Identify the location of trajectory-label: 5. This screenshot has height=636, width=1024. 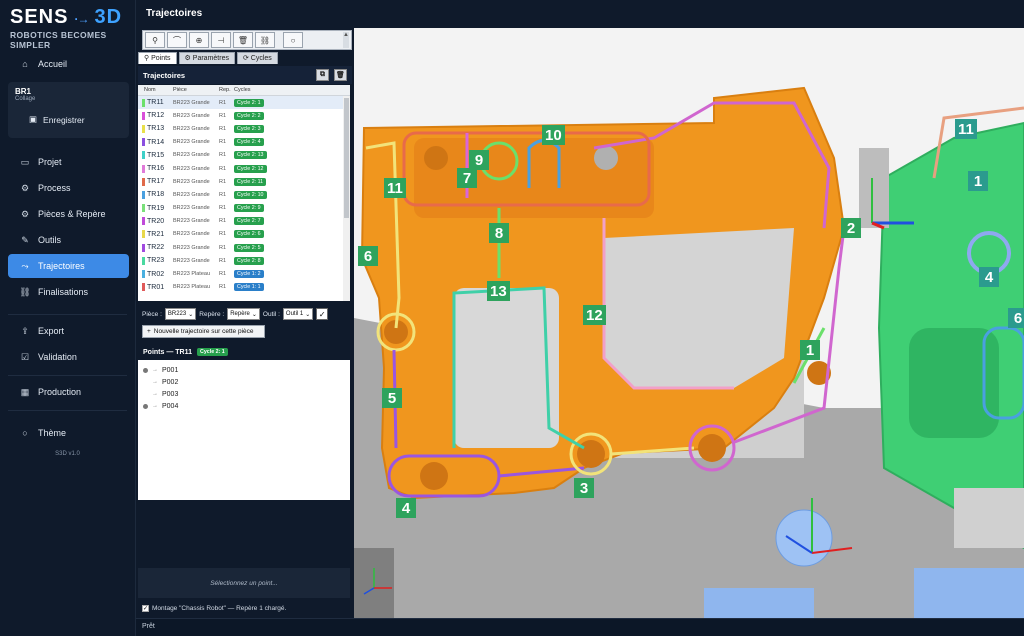
(392, 398).